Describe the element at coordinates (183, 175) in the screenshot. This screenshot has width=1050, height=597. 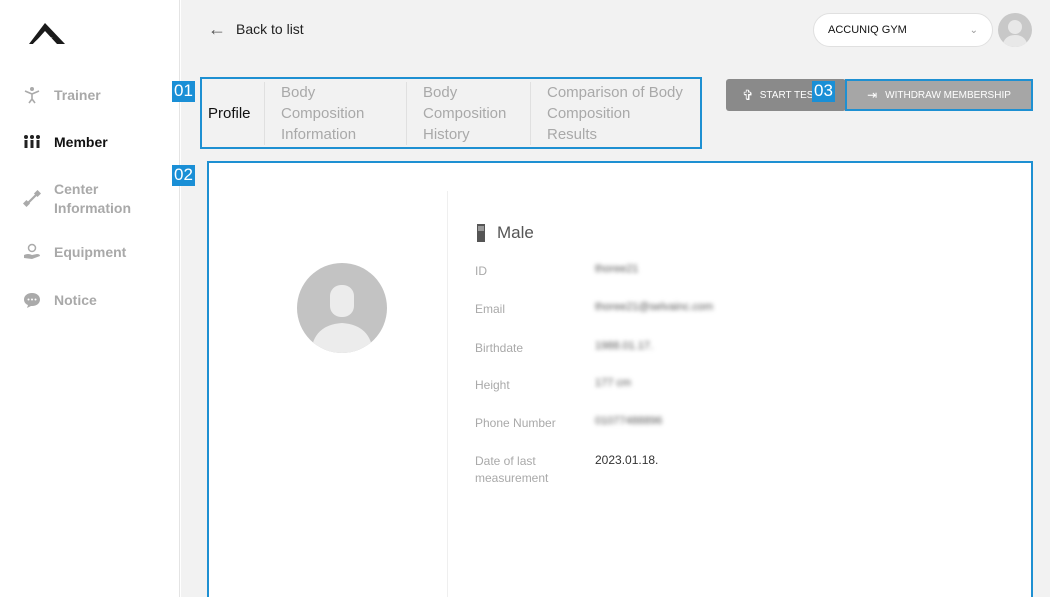
I see `callout-badge-02: 02` at that location.